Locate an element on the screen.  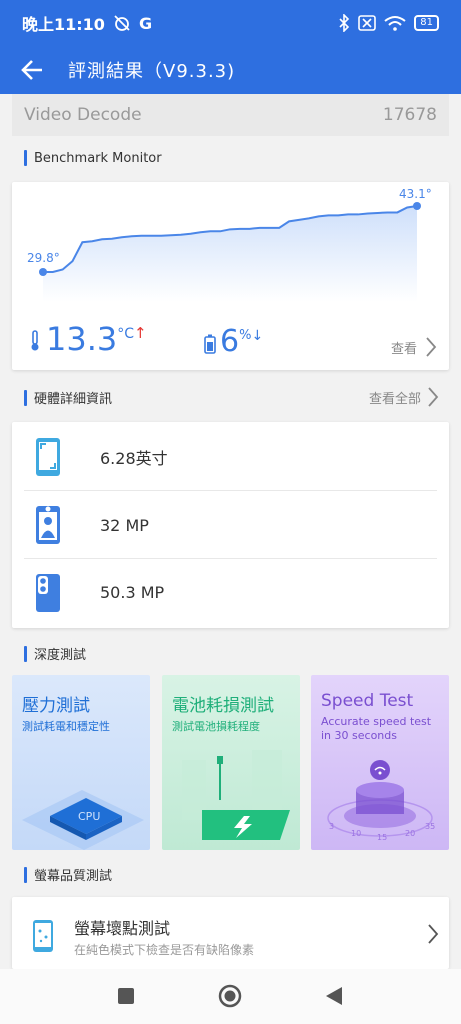
temperature-chart: 29.8° 43.1° is located at coordinates (229, 244).